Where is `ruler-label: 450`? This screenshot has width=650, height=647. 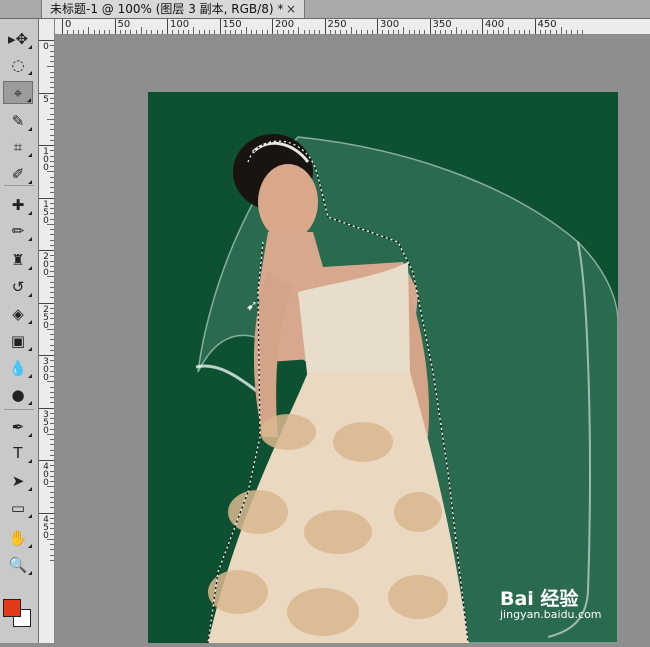 ruler-label: 450 is located at coordinates (547, 24).